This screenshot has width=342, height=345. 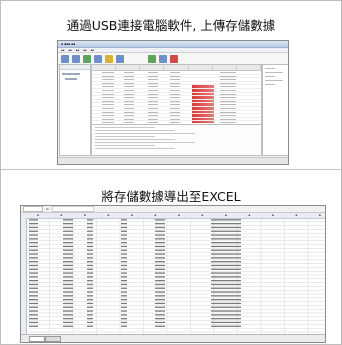 What do you see at coordinates (202, 215) in the screenshot?
I see `column-header: ▪` at bounding box center [202, 215].